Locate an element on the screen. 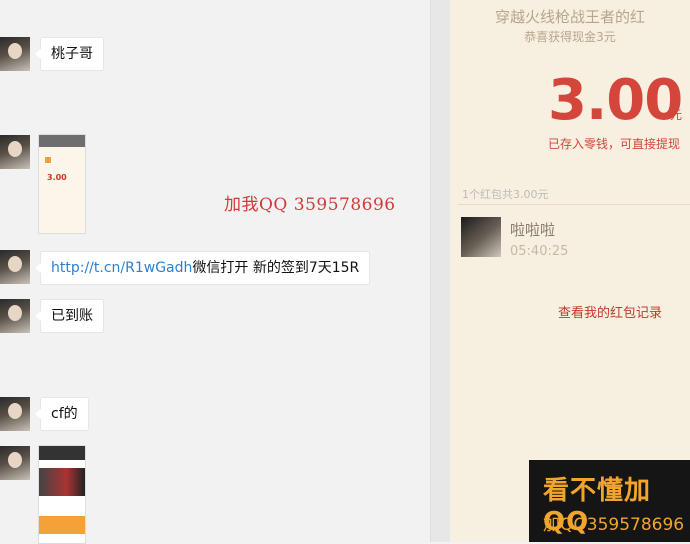  message-bubble: cf的 is located at coordinates (62, 414).